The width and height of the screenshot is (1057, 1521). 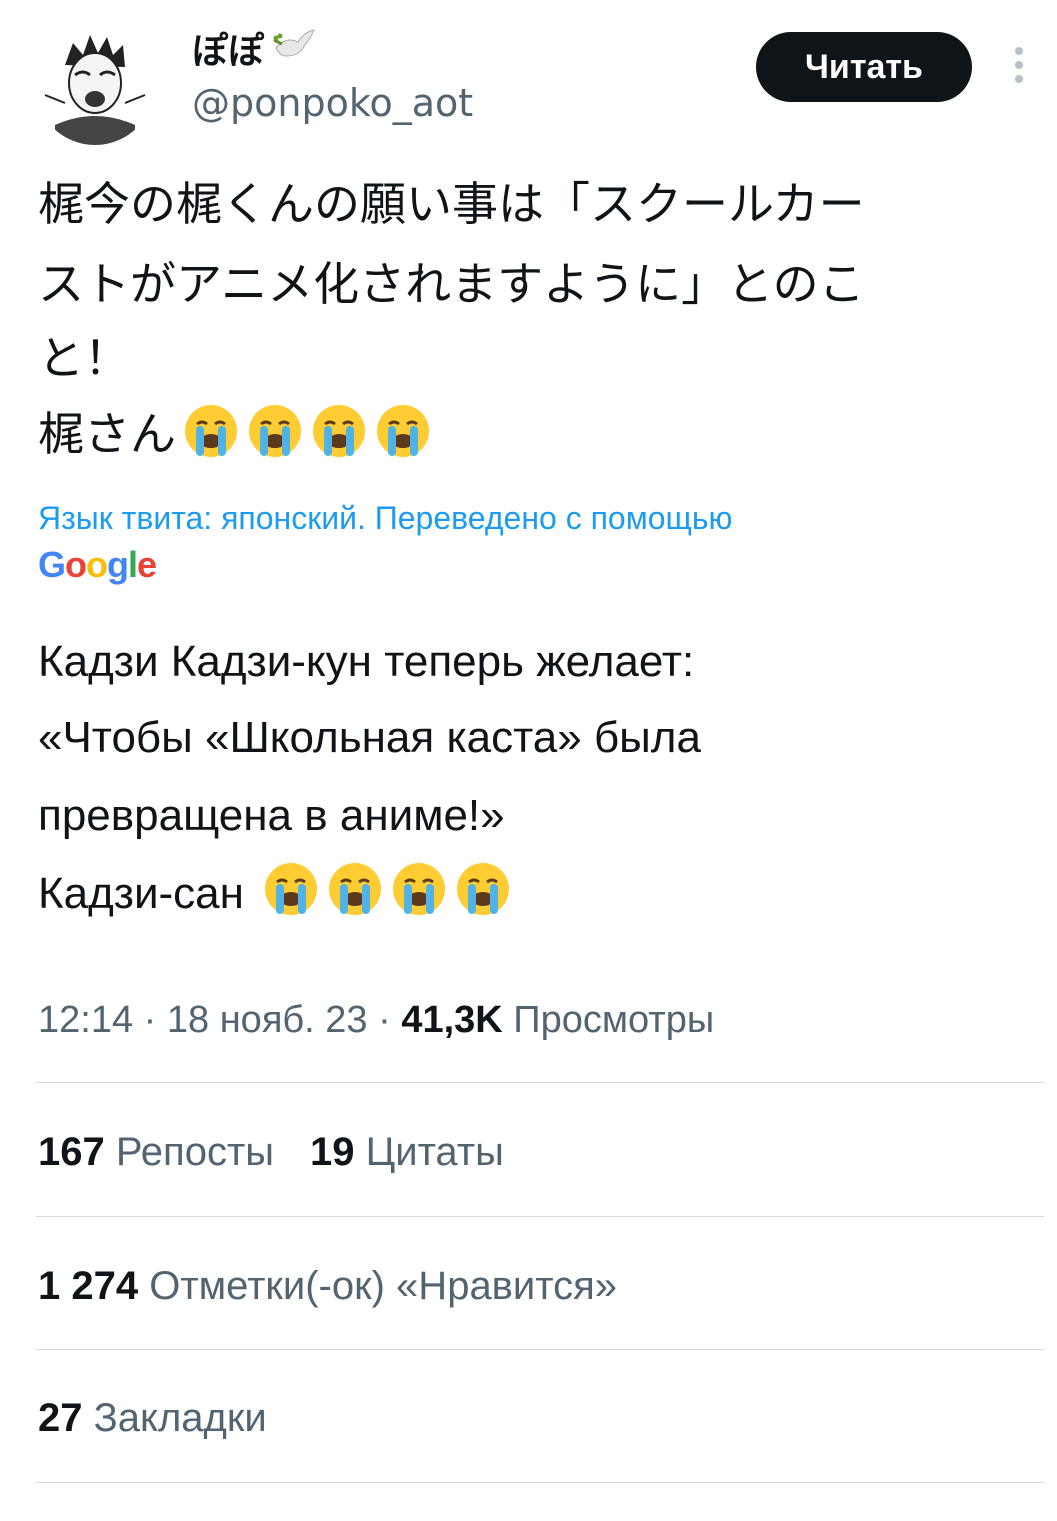 What do you see at coordinates (864, 67) in the screenshot?
I see `follow-button: Читать` at bounding box center [864, 67].